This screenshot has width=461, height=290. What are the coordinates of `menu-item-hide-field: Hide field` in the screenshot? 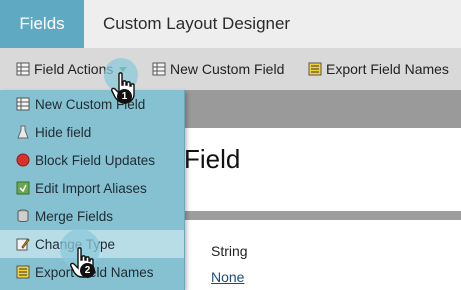 It's located at (92, 132).